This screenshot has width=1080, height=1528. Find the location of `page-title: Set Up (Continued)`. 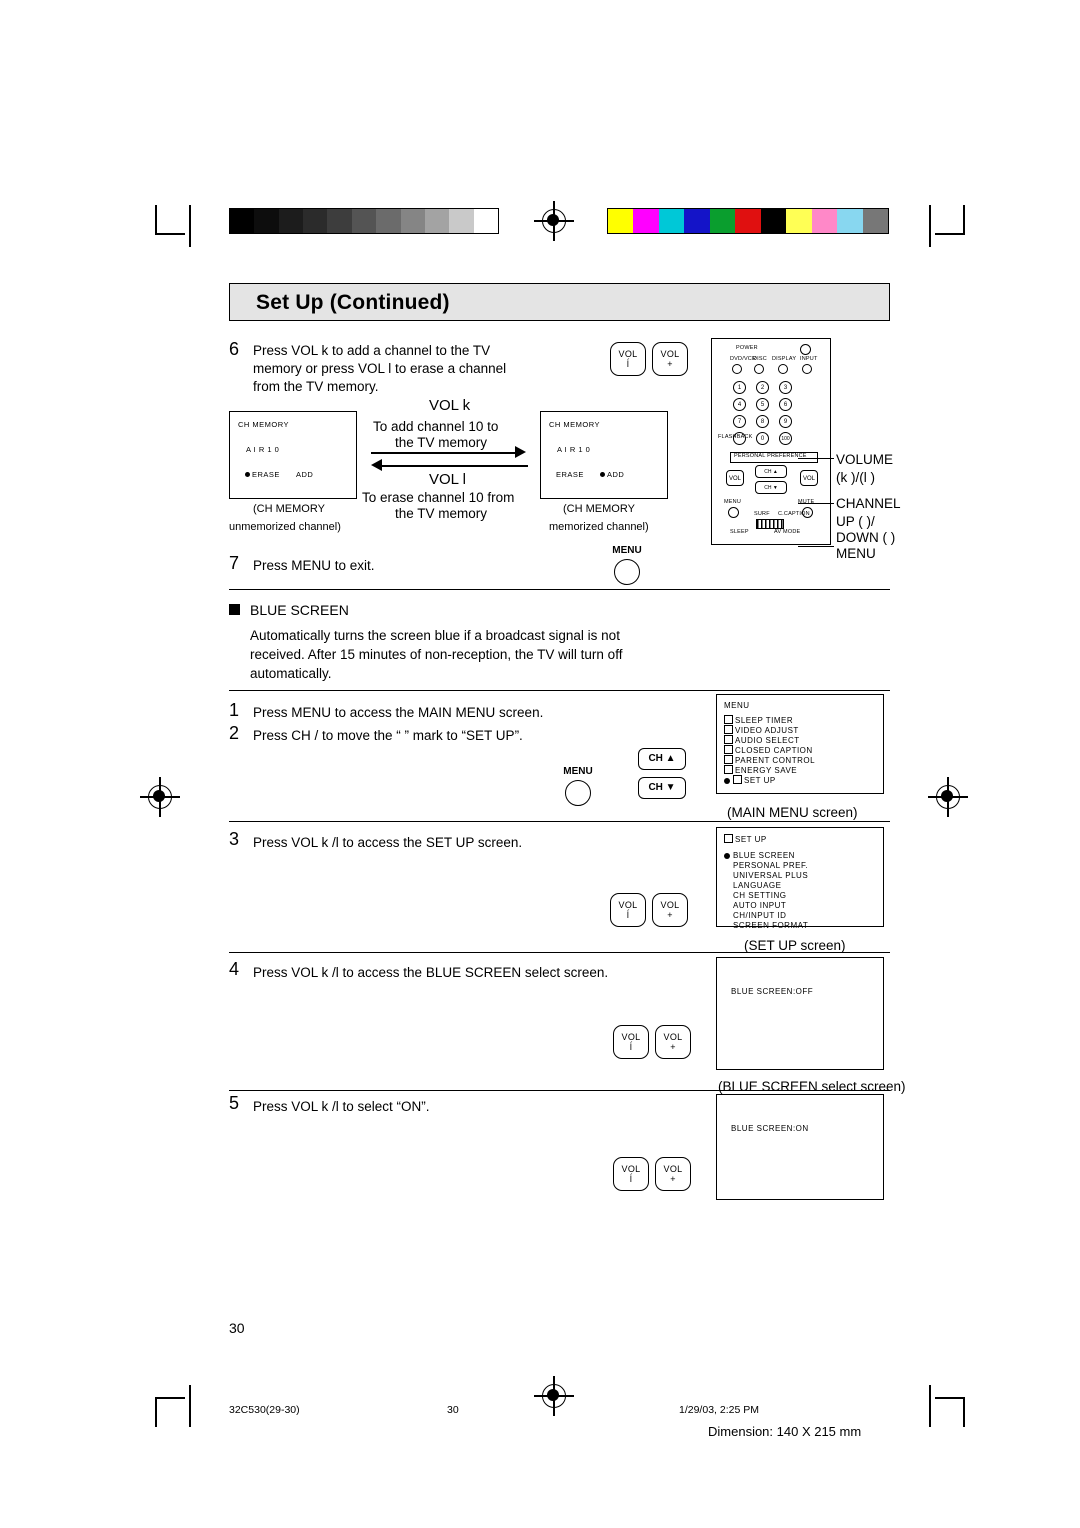

page-title: Set Up (Continued) is located at coordinates (559, 302).